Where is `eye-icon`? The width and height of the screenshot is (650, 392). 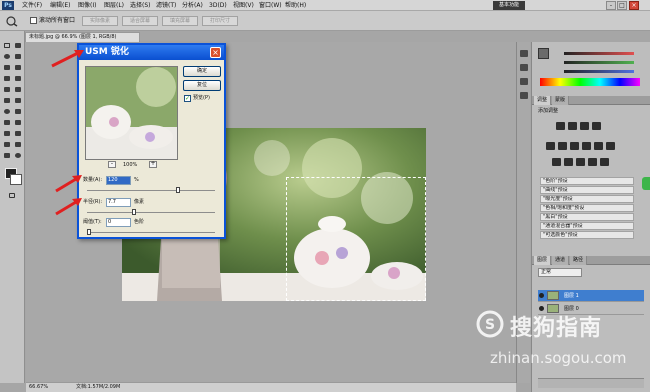
eye-icon is located at coordinates (541, 295).